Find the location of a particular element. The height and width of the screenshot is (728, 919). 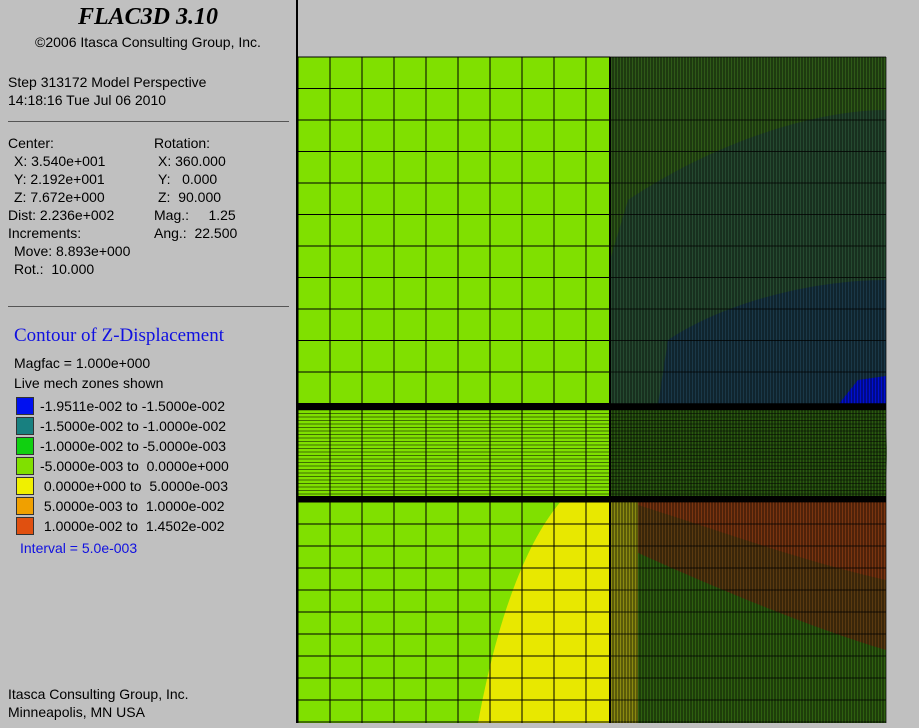

band-bottom-border is located at coordinates (592, 499).